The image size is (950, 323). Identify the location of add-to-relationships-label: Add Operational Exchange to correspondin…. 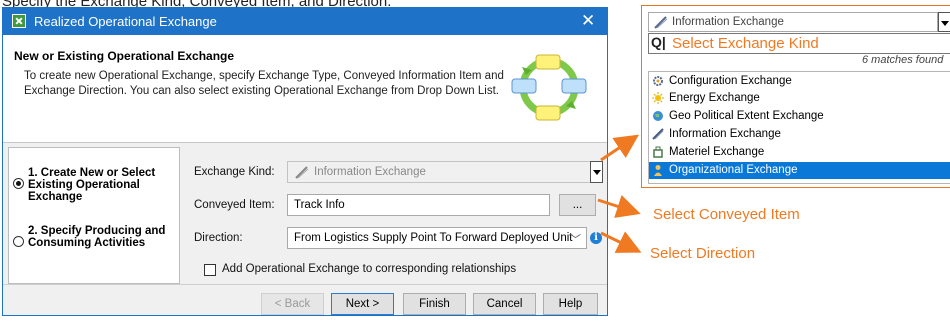
(369, 269).